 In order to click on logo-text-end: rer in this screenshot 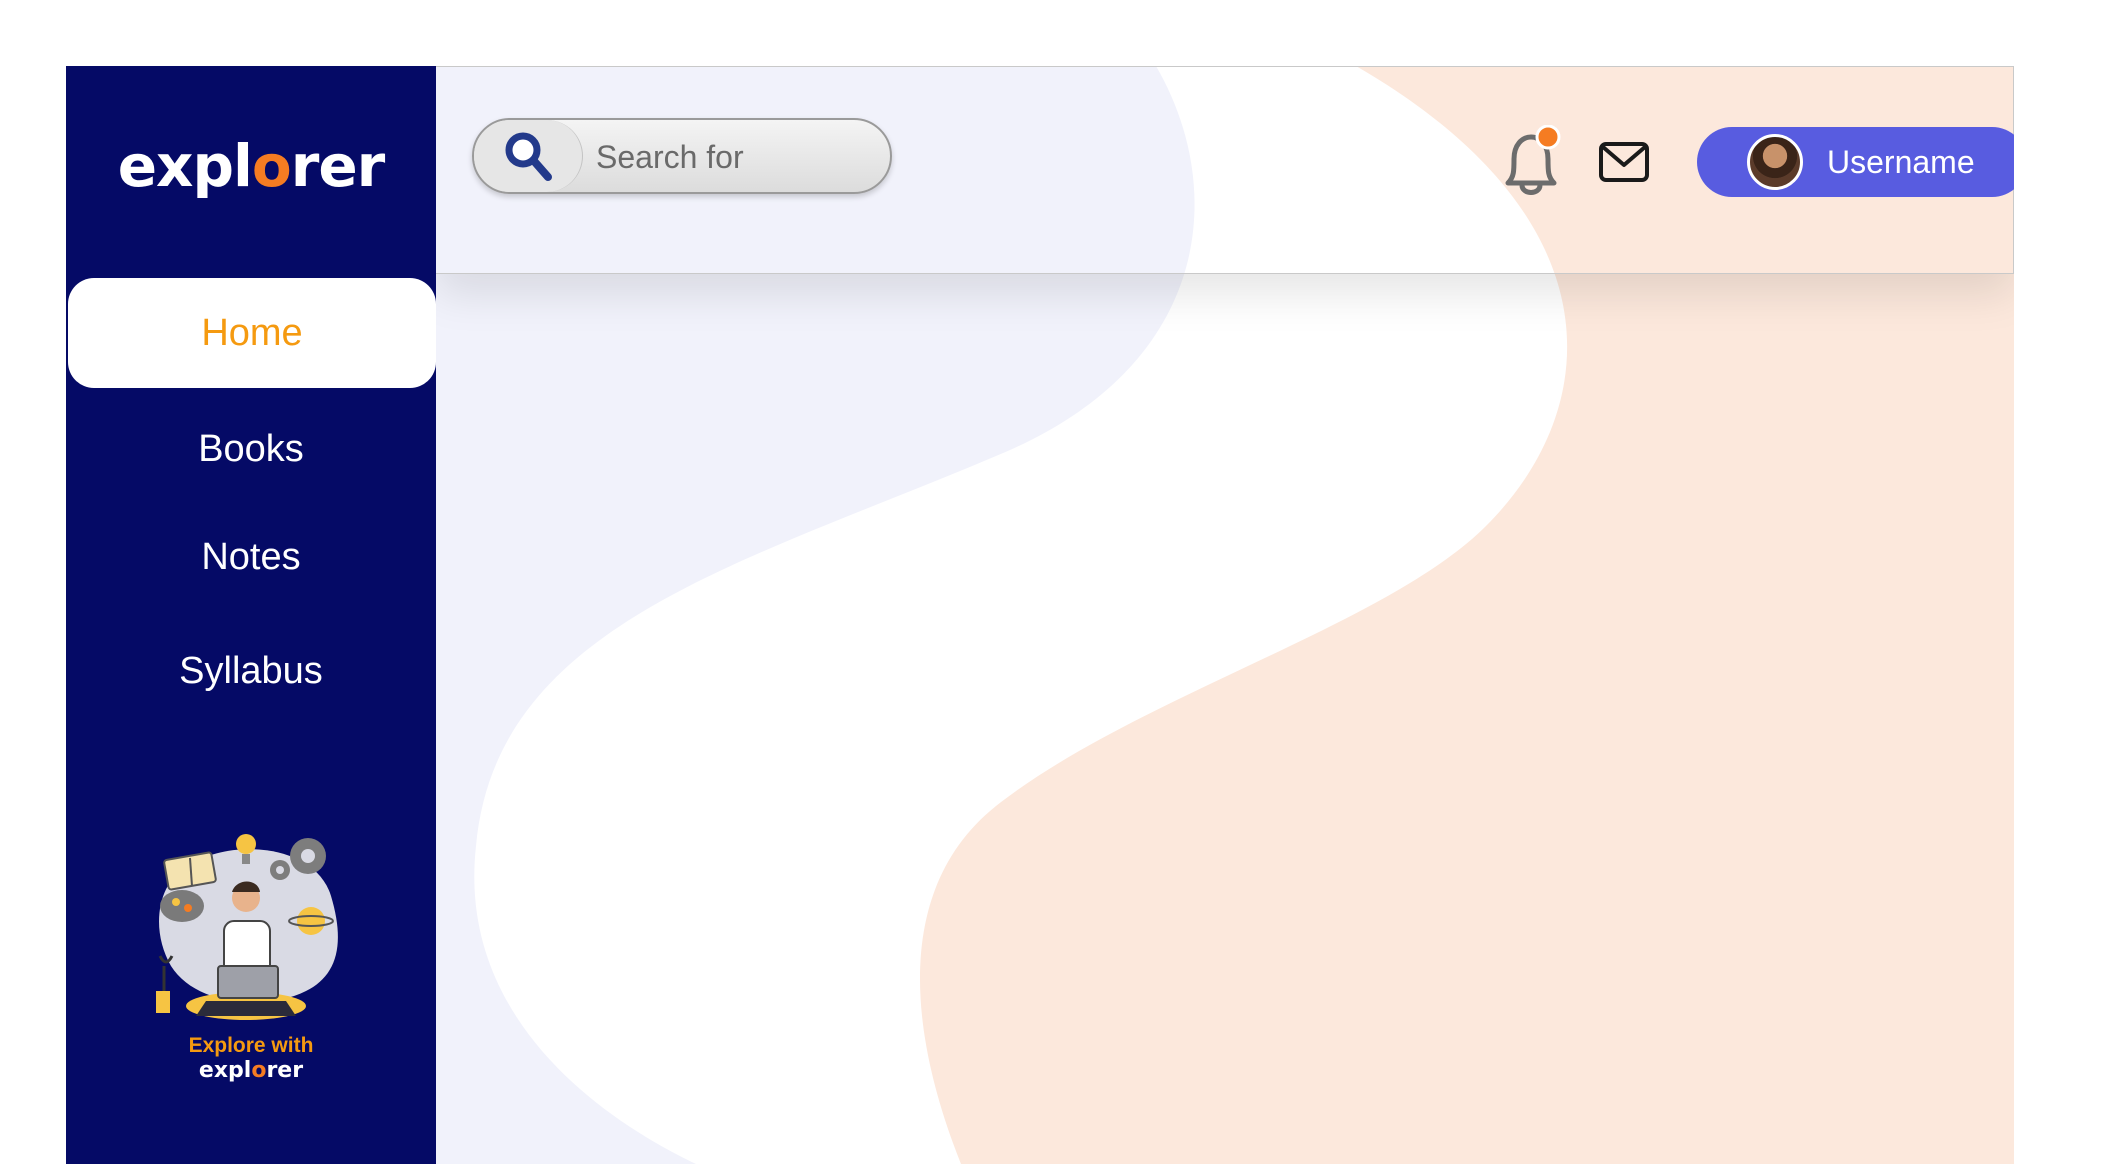, I will do `click(338, 166)`.